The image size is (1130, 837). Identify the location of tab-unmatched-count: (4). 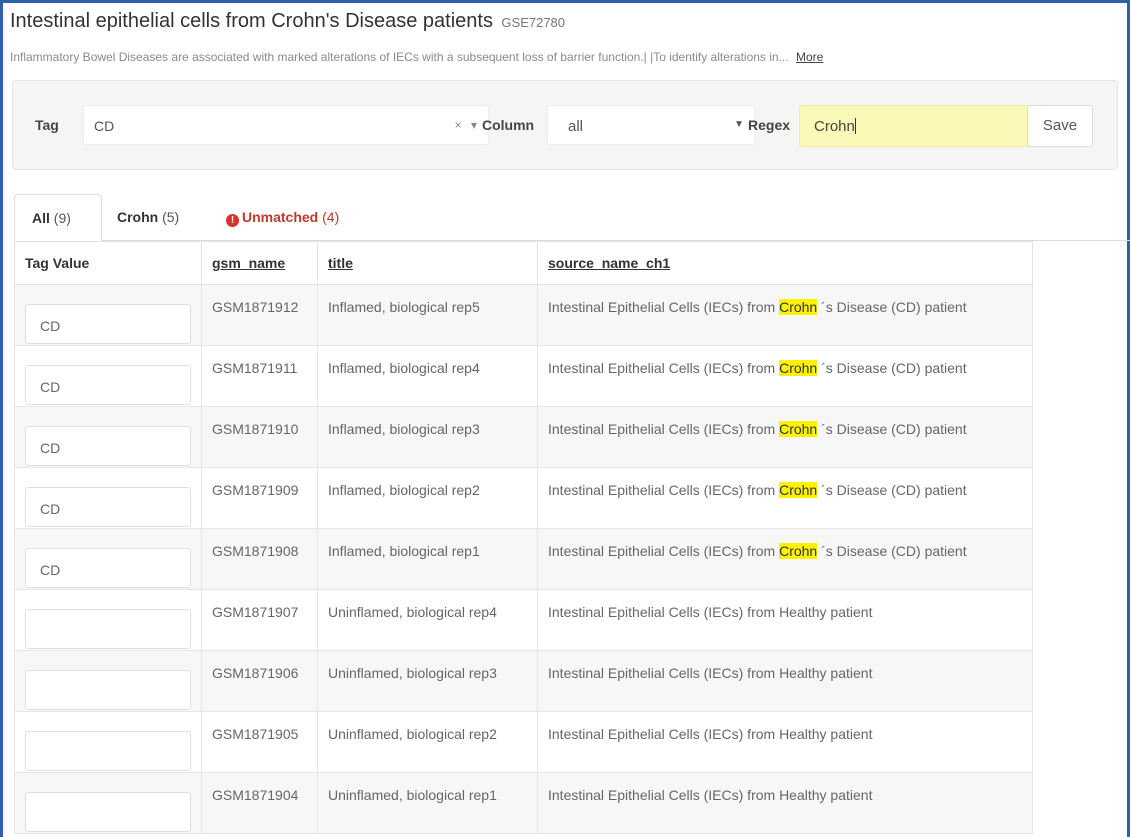
(331, 217).